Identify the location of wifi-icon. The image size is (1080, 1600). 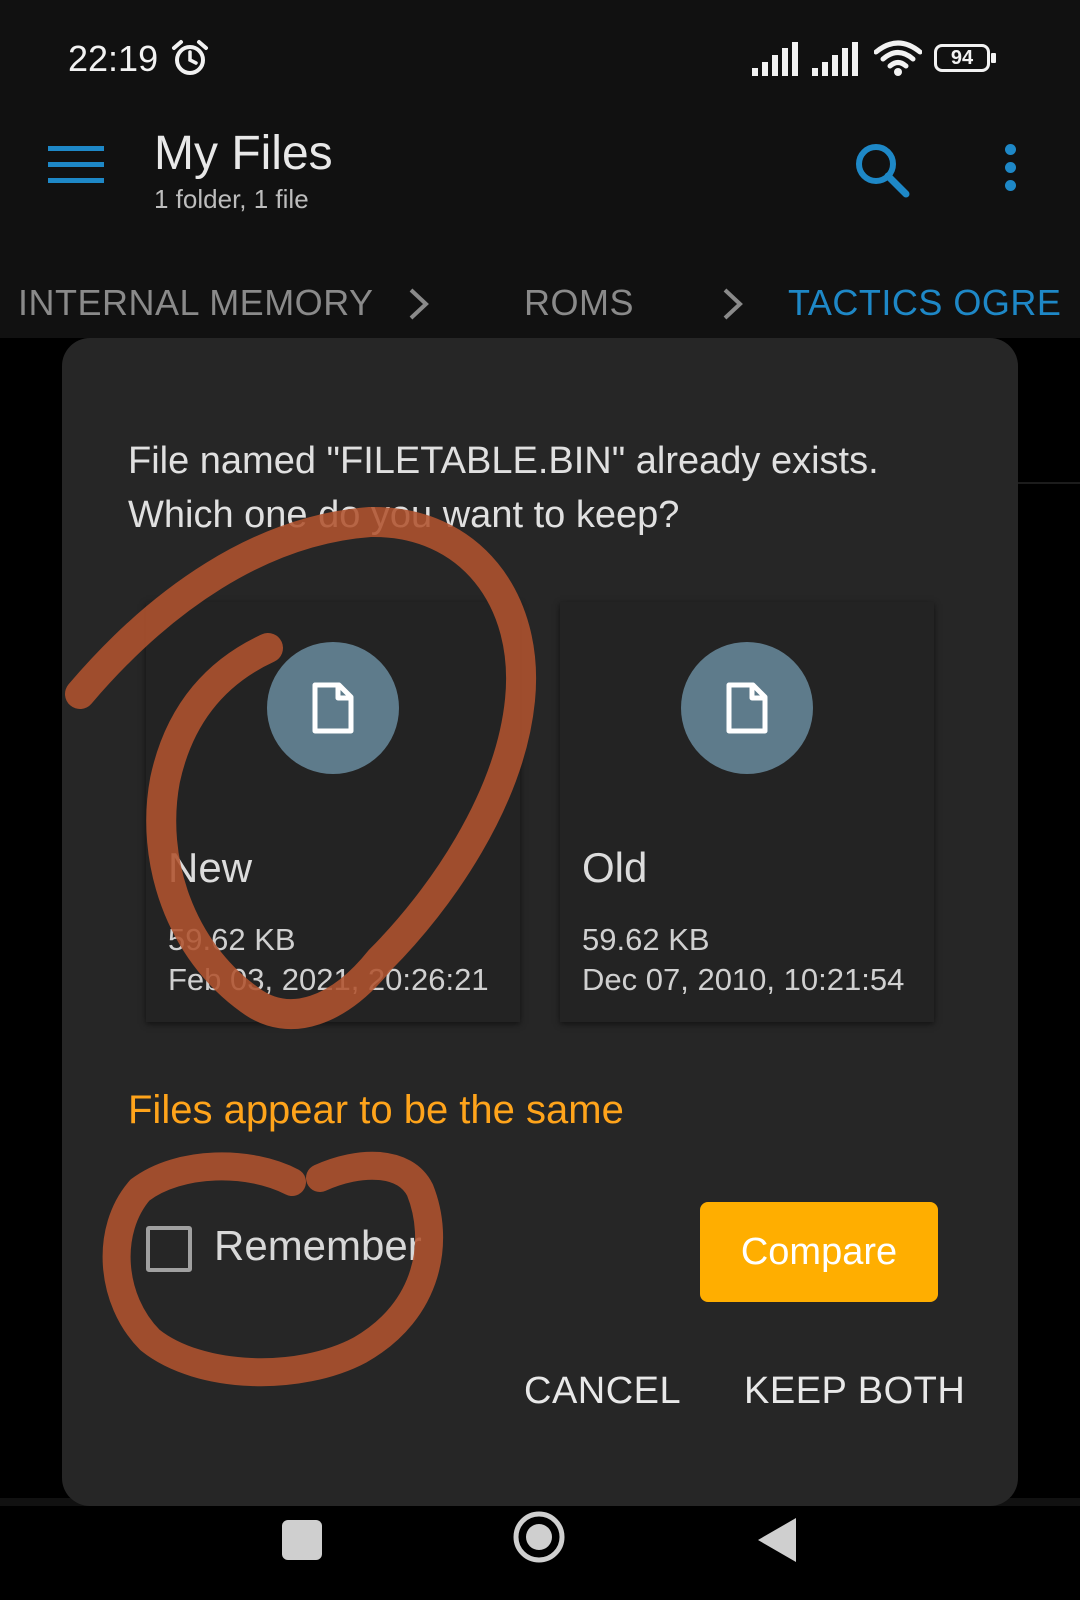
(898, 58).